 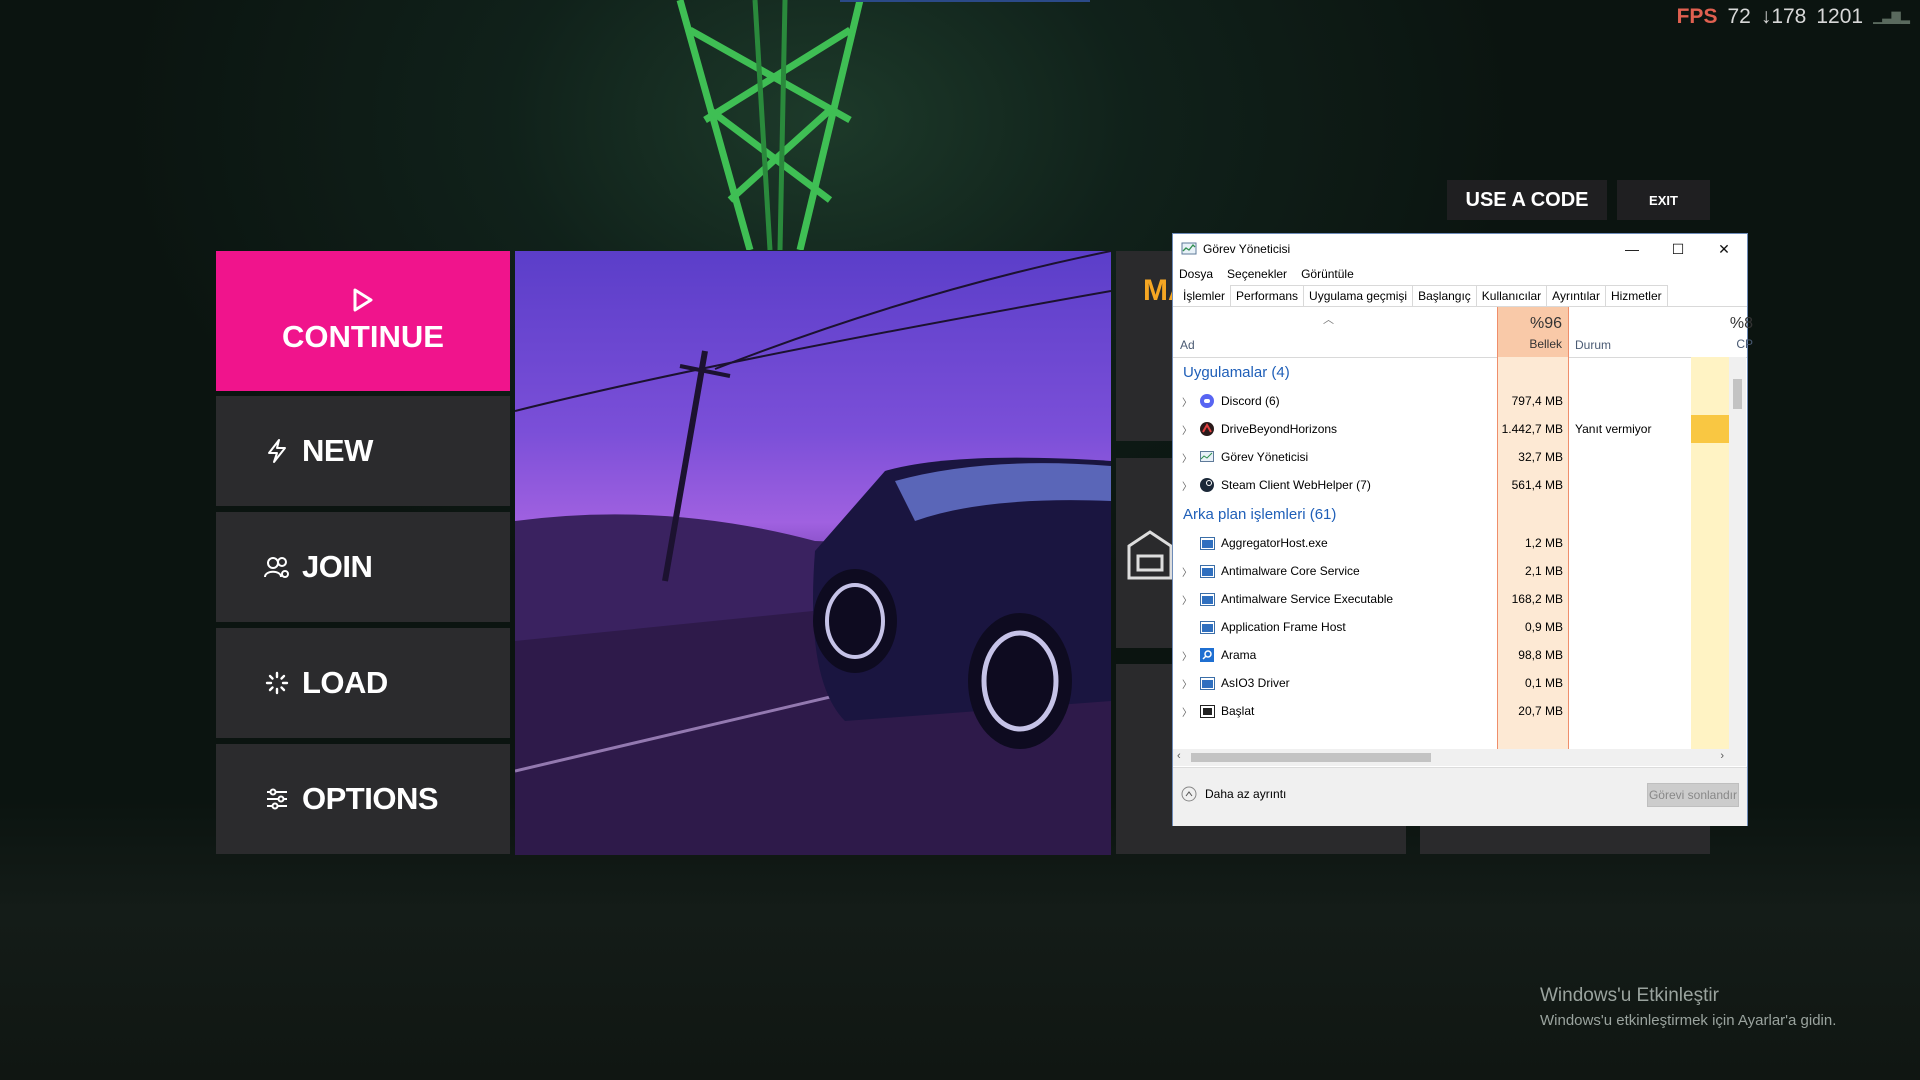 I want to click on lightning-icon, so click(x=277, y=451).